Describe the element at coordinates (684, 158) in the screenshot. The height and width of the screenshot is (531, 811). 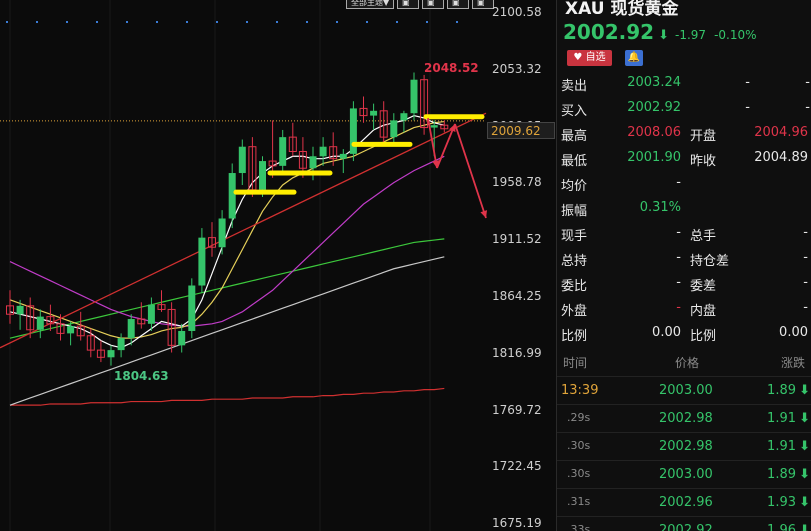
I see `quote-row: 最低 2001.90 昨收 2004.89` at that location.